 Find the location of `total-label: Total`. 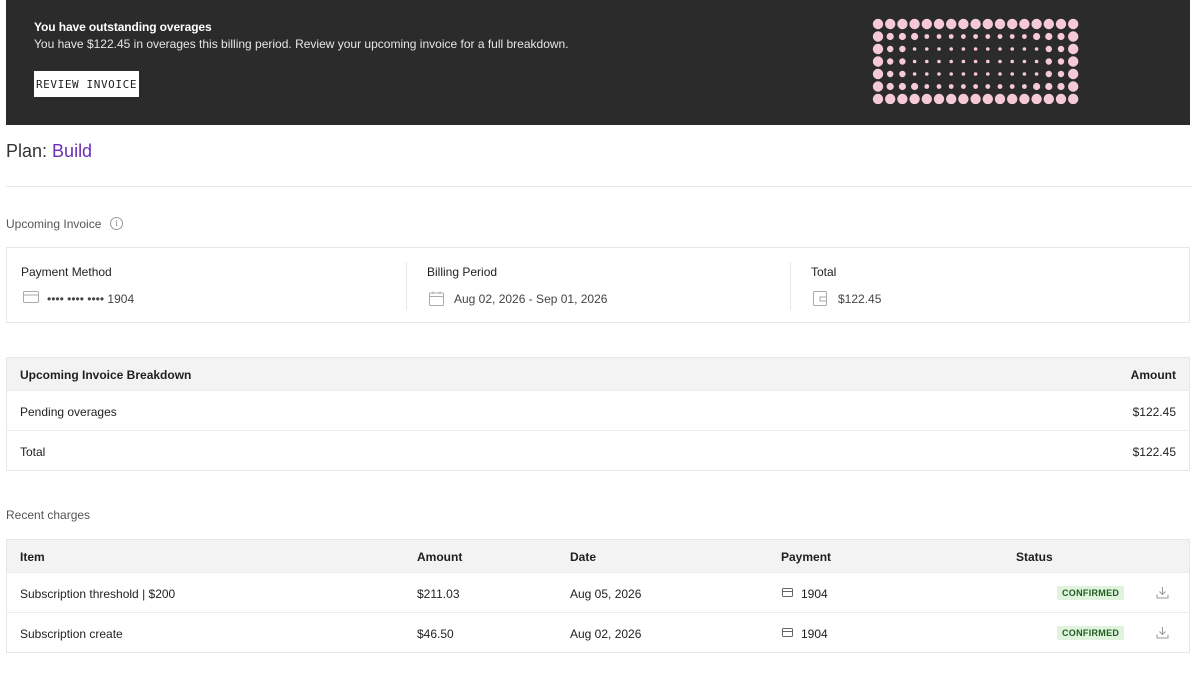

total-label: Total is located at coordinates (824, 272).